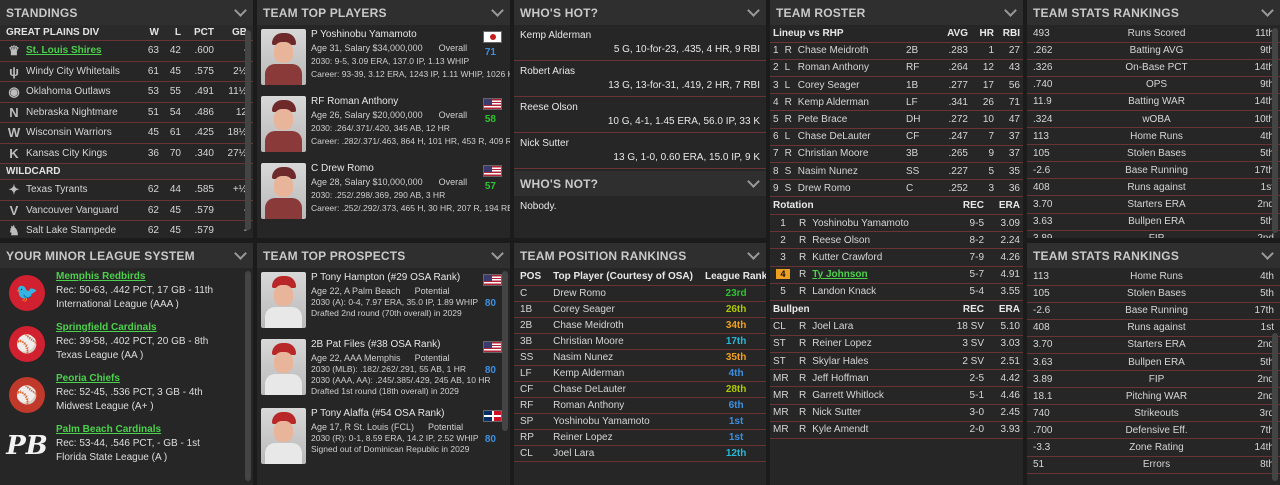  What do you see at coordinates (71, 230) in the screenshot?
I see `team-name: Salt Lake Stampede` at bounding box center [71, 230].